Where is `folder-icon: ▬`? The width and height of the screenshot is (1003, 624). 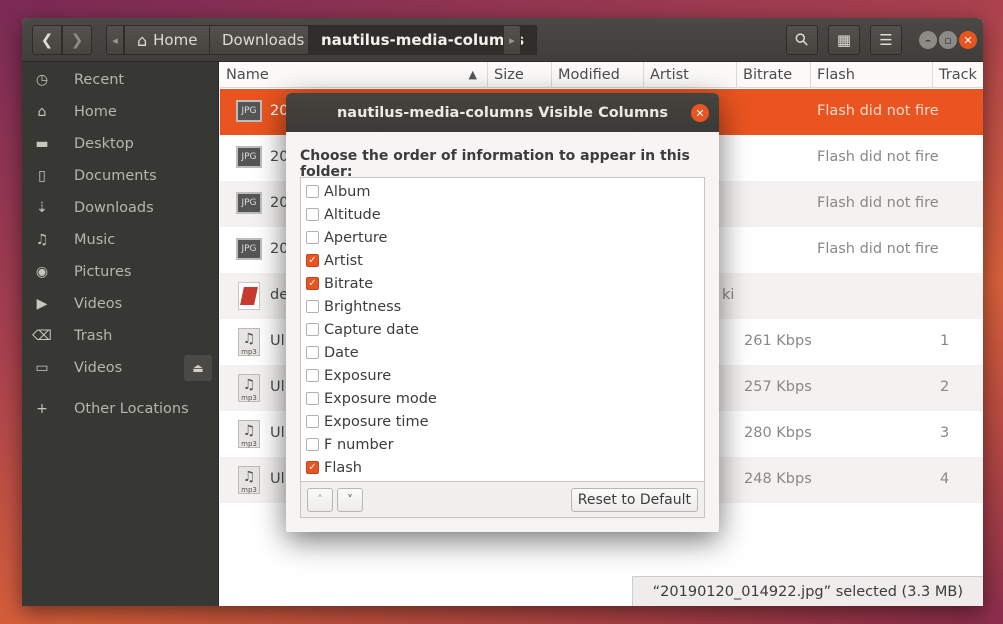
folder-icon: ▬ is located at coordinates (42, 144).